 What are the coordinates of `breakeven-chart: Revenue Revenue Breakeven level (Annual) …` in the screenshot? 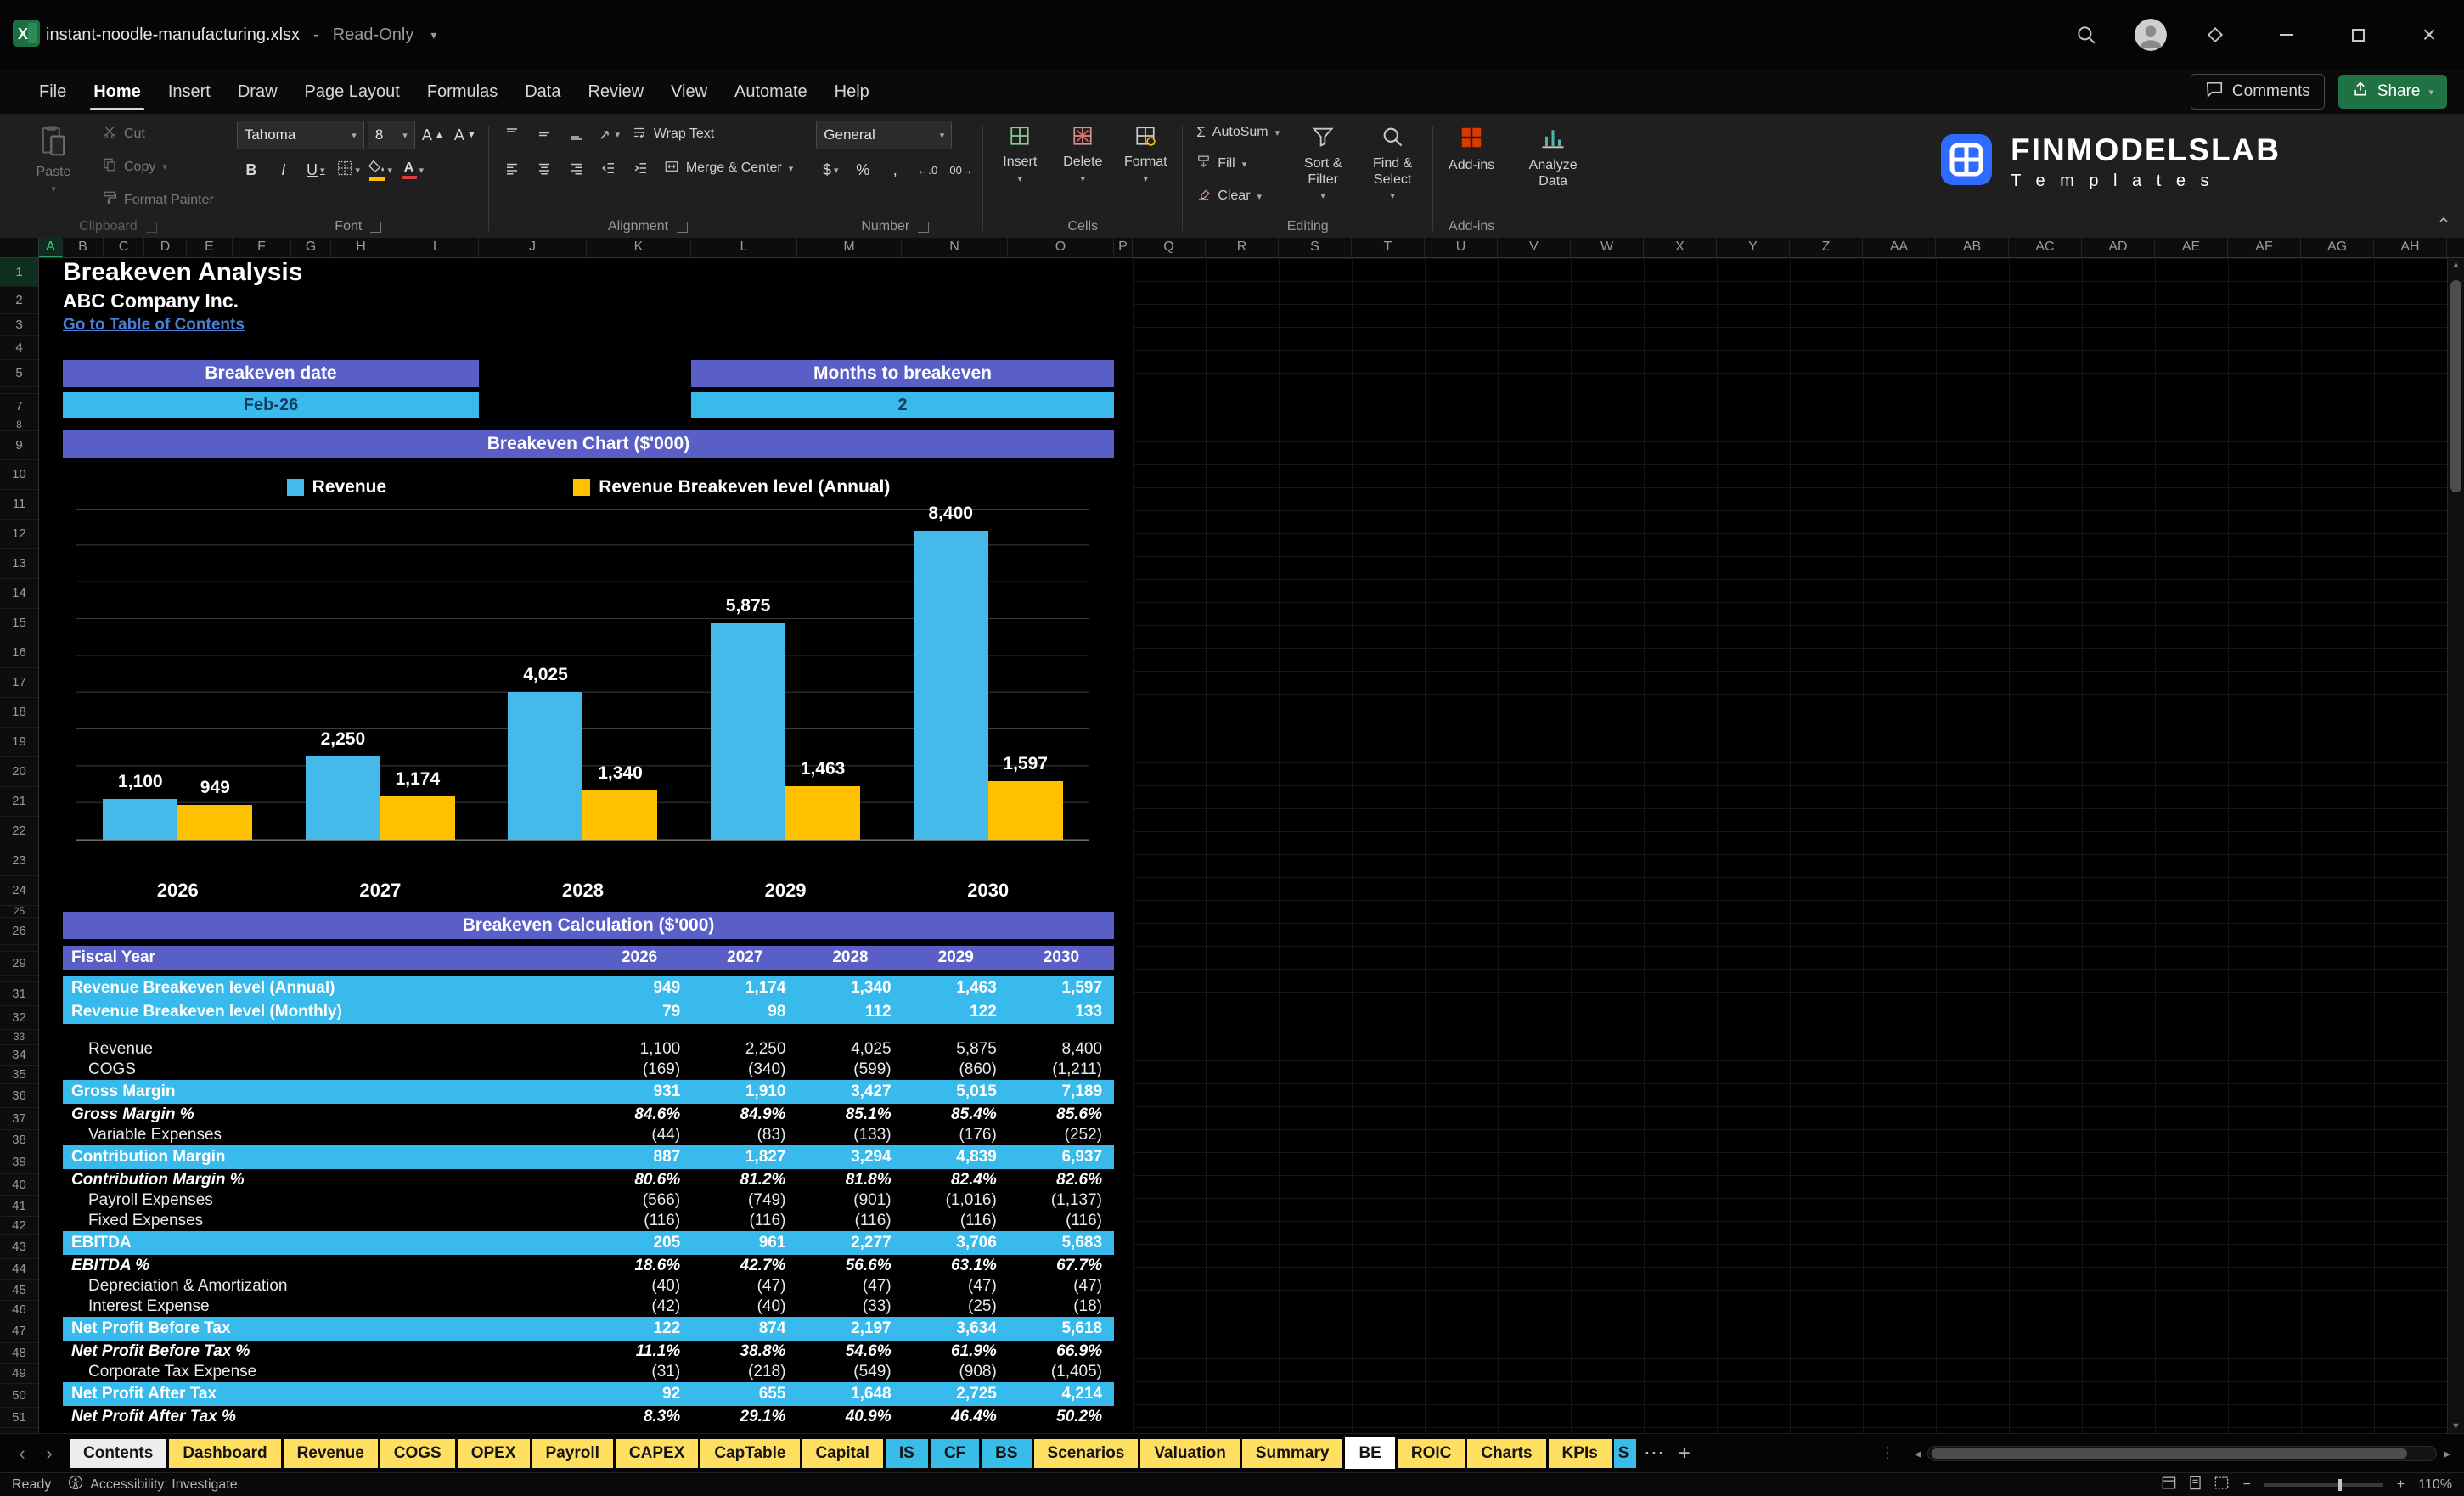 It's located at (588, 680).